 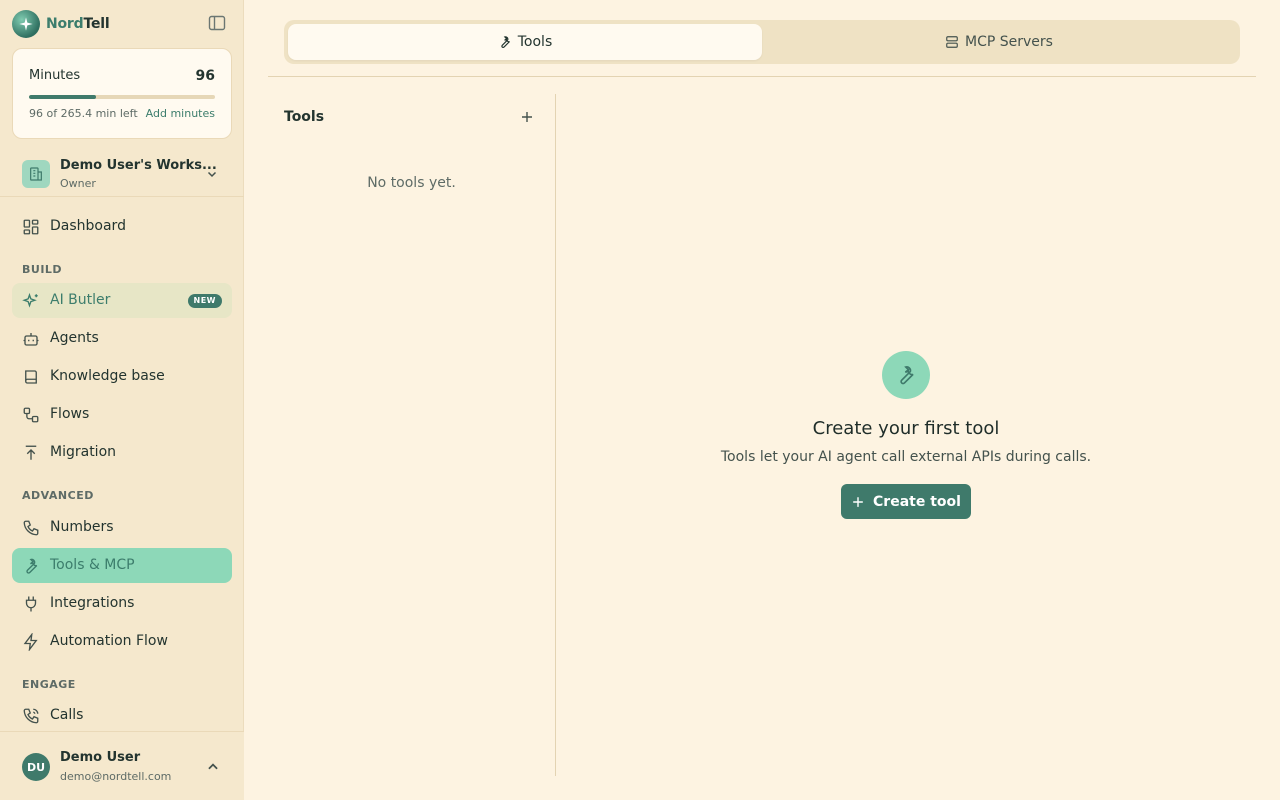 I want to click on new-badge: NEW, so click(x=204, y=301).